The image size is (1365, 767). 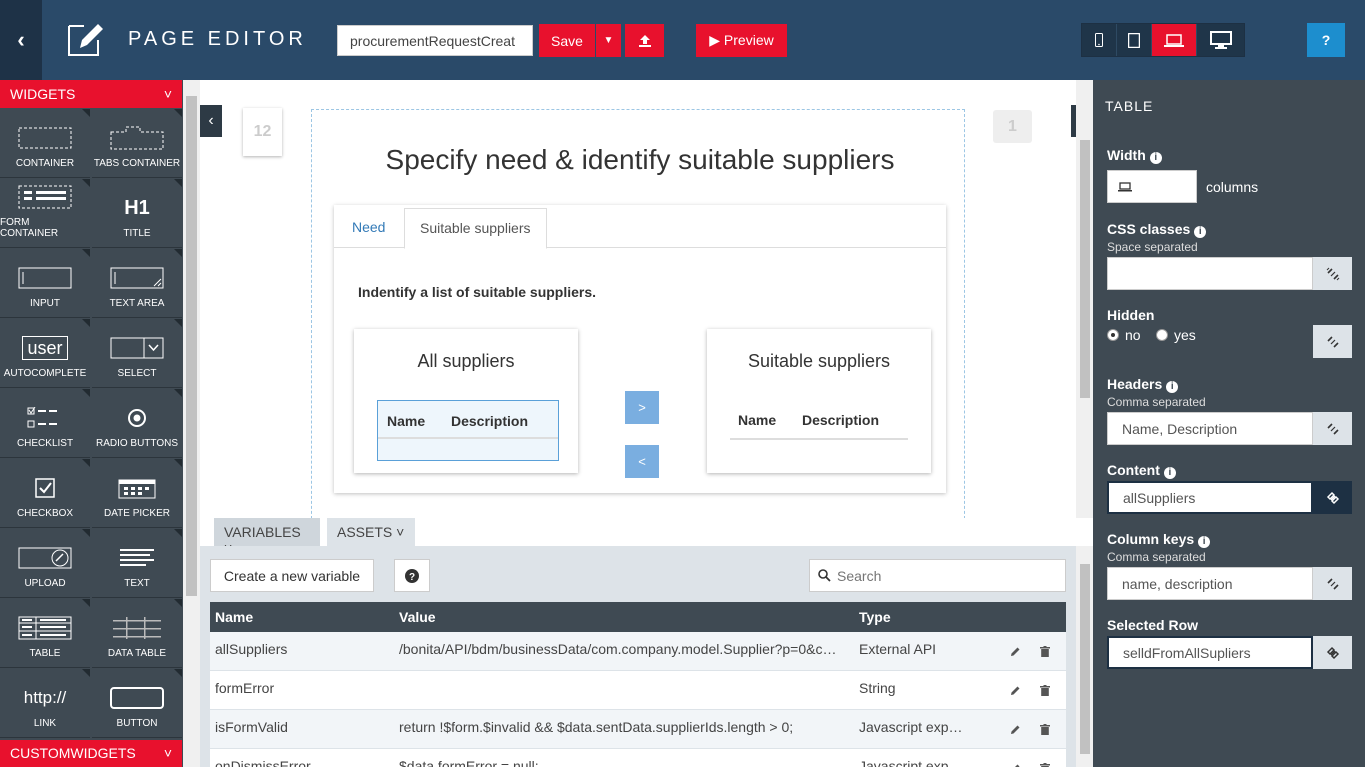 What do you see at coordinates (741, 40) in the screenshot?
I see `preview-button: ▶ Preview` at bounding box center [741, 40].